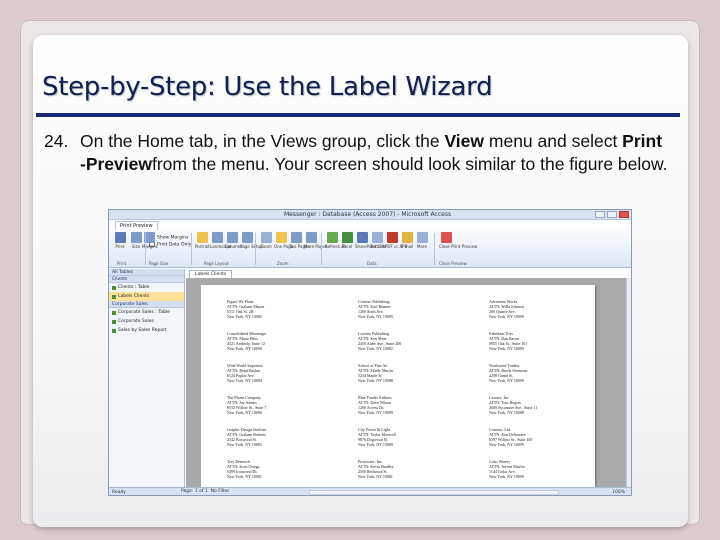 Image resolution: width=720 pixels, height=540 pixels. I want to click on ribbon-button-label: Landscape, so click(221, 246).